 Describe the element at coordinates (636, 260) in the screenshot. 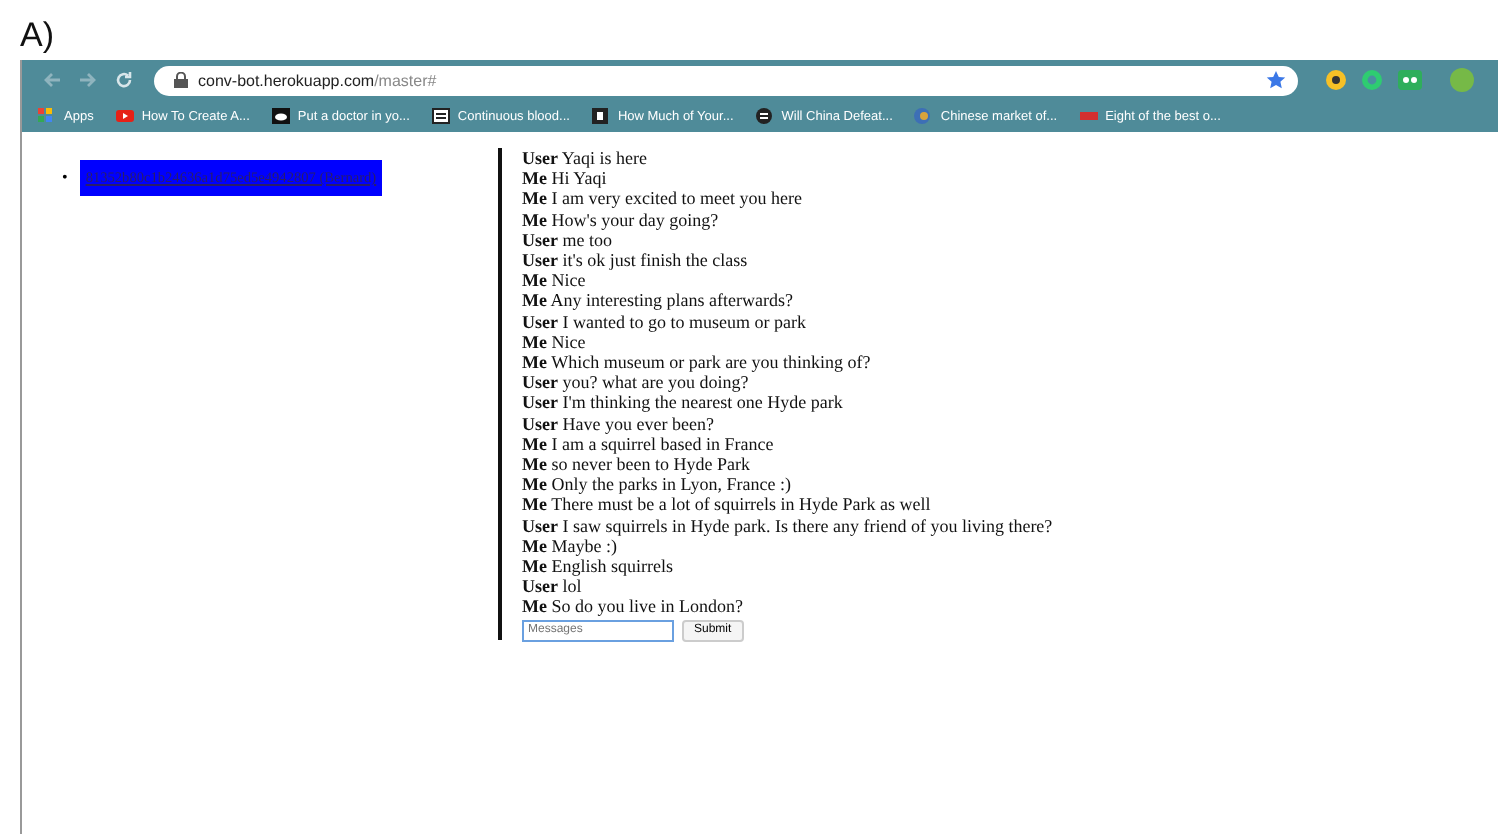

I see `chat-message: User it's ok just finish the class` at that location.